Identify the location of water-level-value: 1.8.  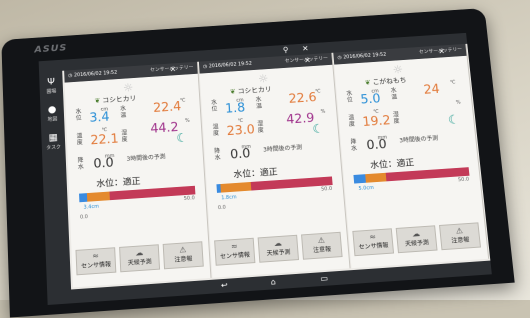
(235, 109).